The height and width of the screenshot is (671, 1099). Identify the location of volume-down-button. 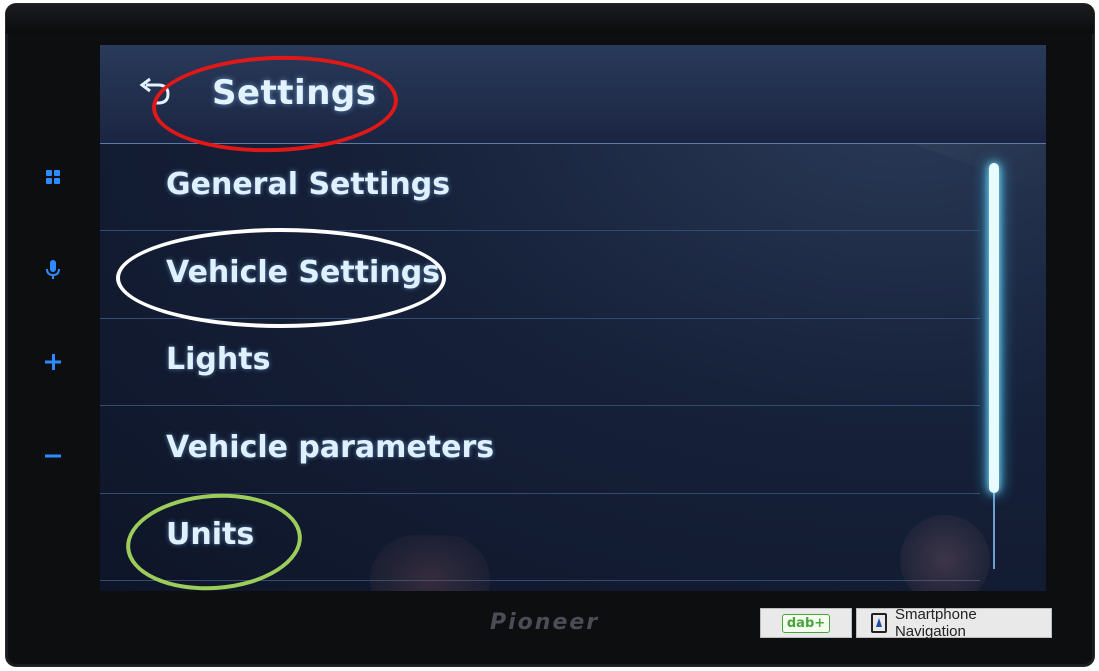
(53, 456).